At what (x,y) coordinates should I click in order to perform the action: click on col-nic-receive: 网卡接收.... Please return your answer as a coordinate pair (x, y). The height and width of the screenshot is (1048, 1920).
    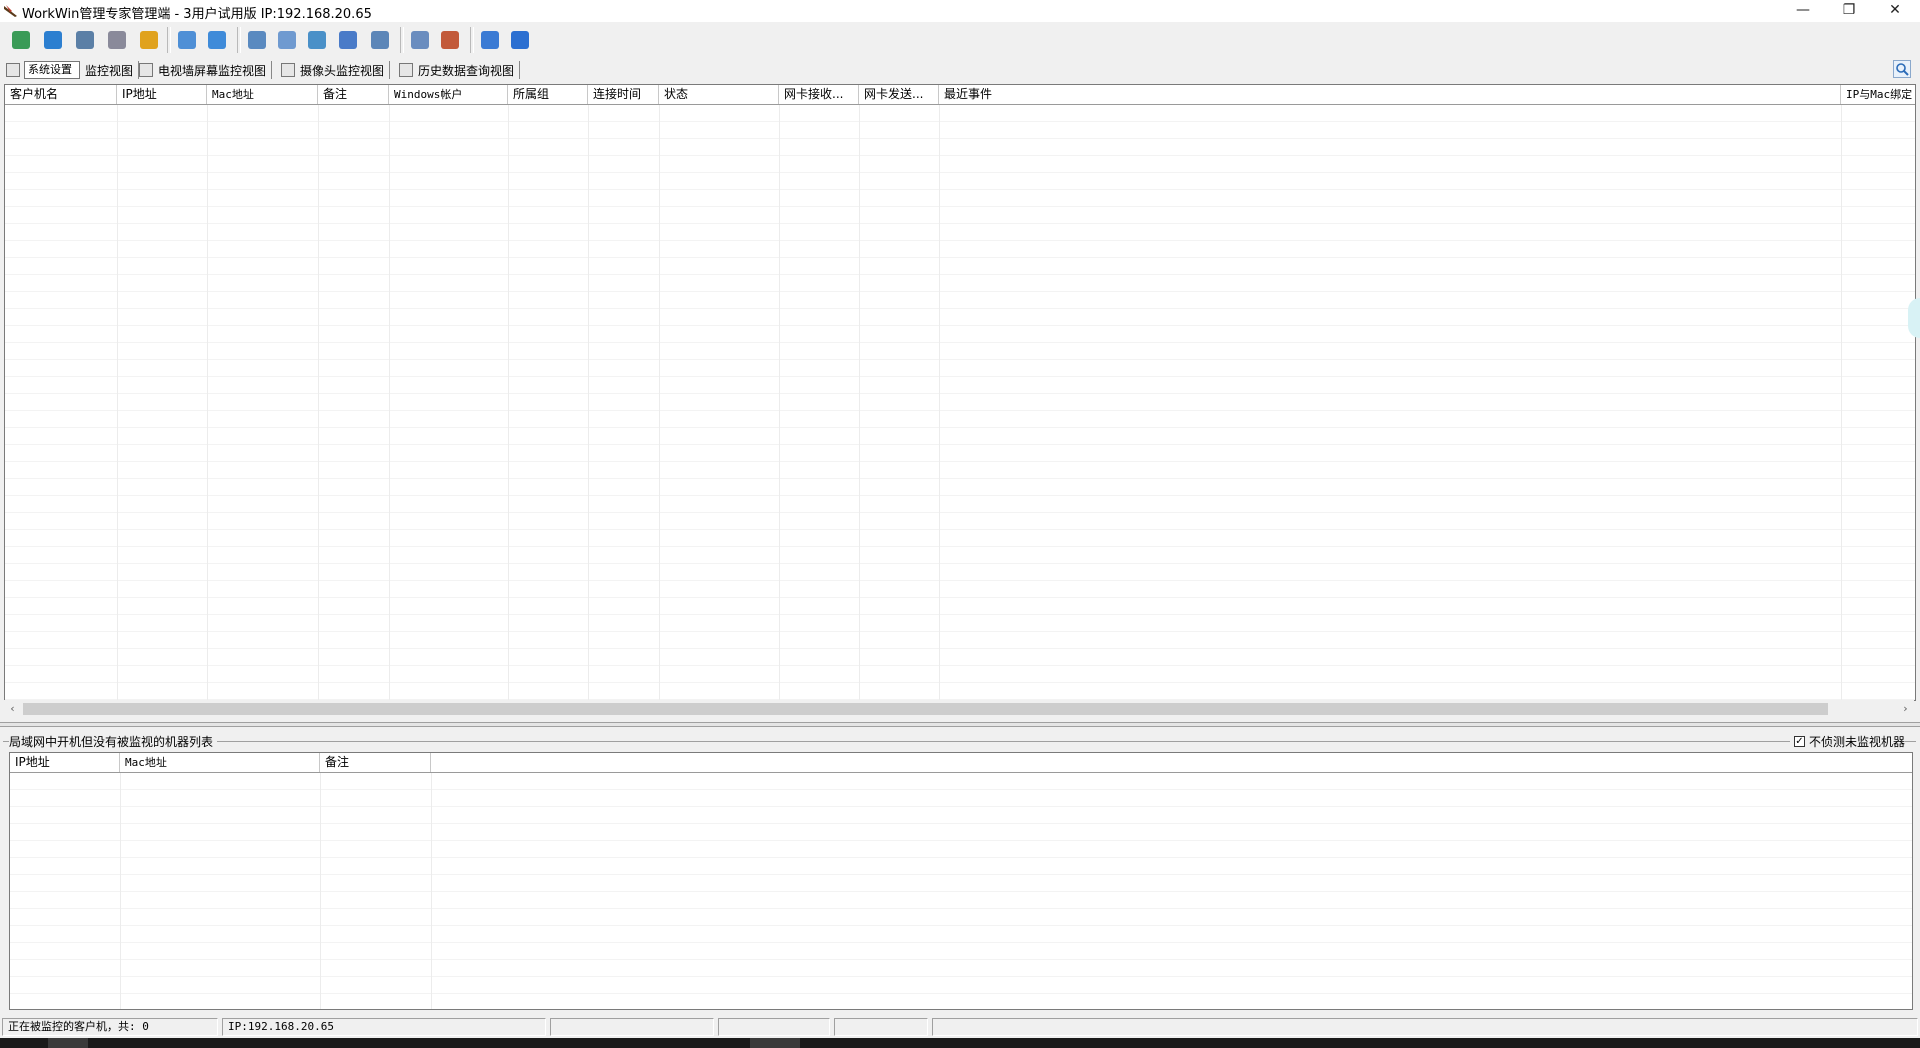
    Looking at the image, I should click on (819, 94).